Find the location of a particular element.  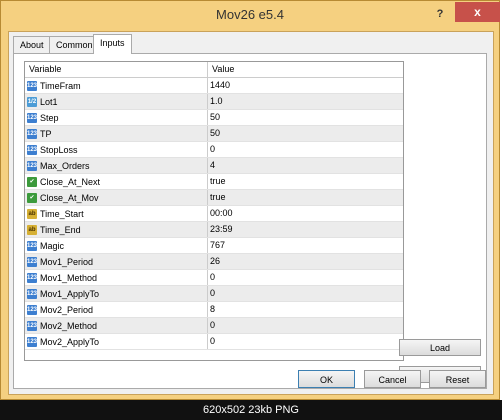

table-row: 123 Magic 767 is located at coordinates (214, 246).